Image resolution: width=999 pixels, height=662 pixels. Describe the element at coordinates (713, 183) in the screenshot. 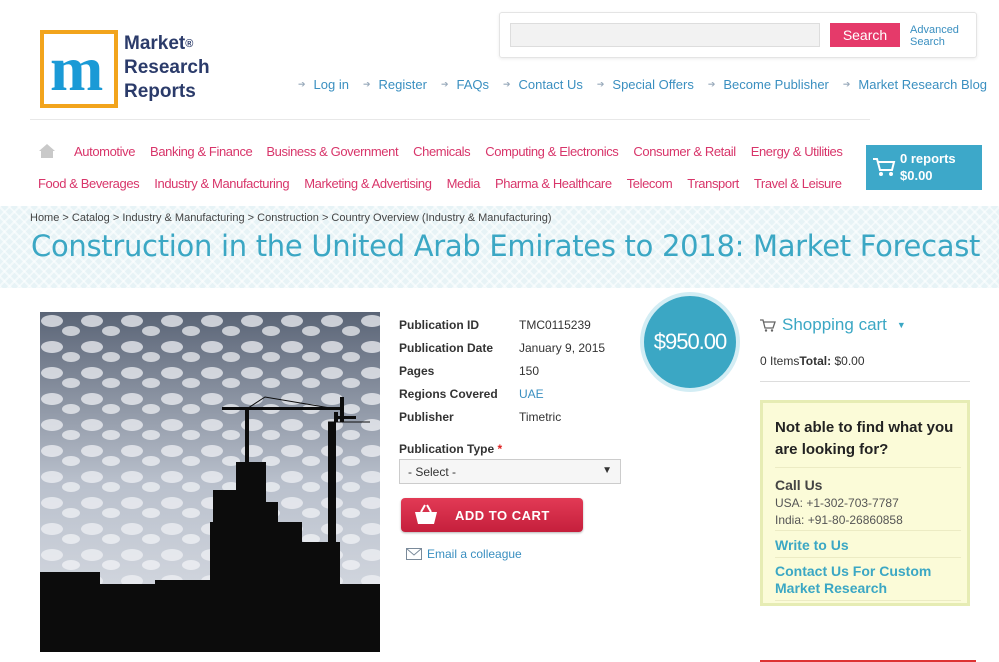

I see `nav-transport: Transport` at that location.